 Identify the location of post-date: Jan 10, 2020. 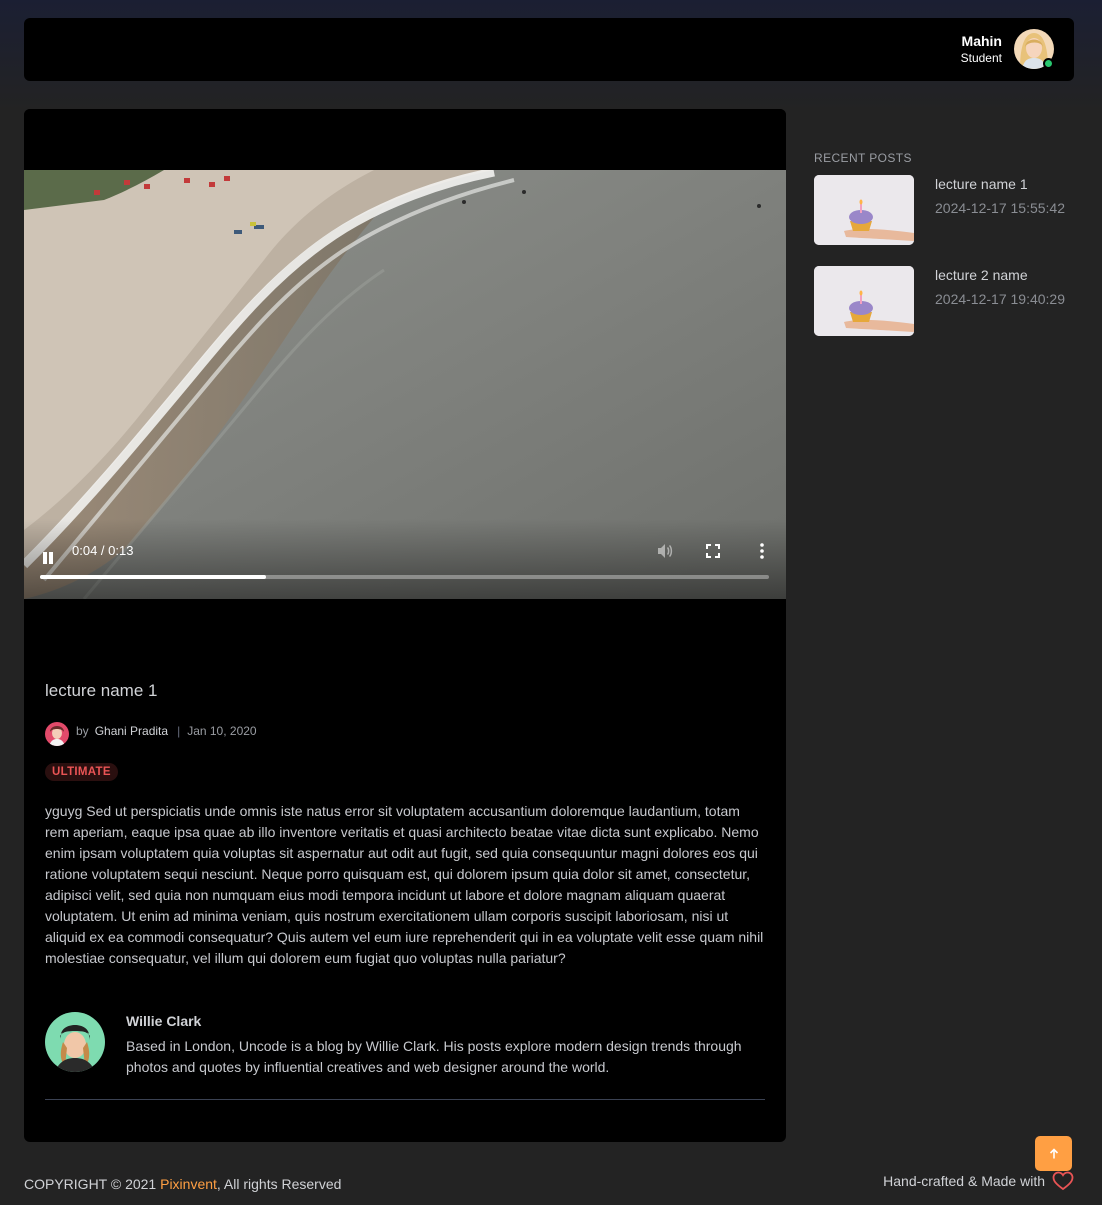
(222, 731).